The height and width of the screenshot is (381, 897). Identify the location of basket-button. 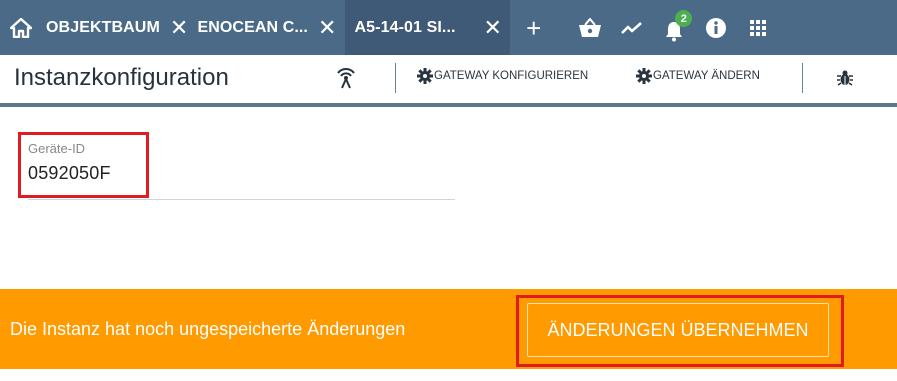
(590, 27).